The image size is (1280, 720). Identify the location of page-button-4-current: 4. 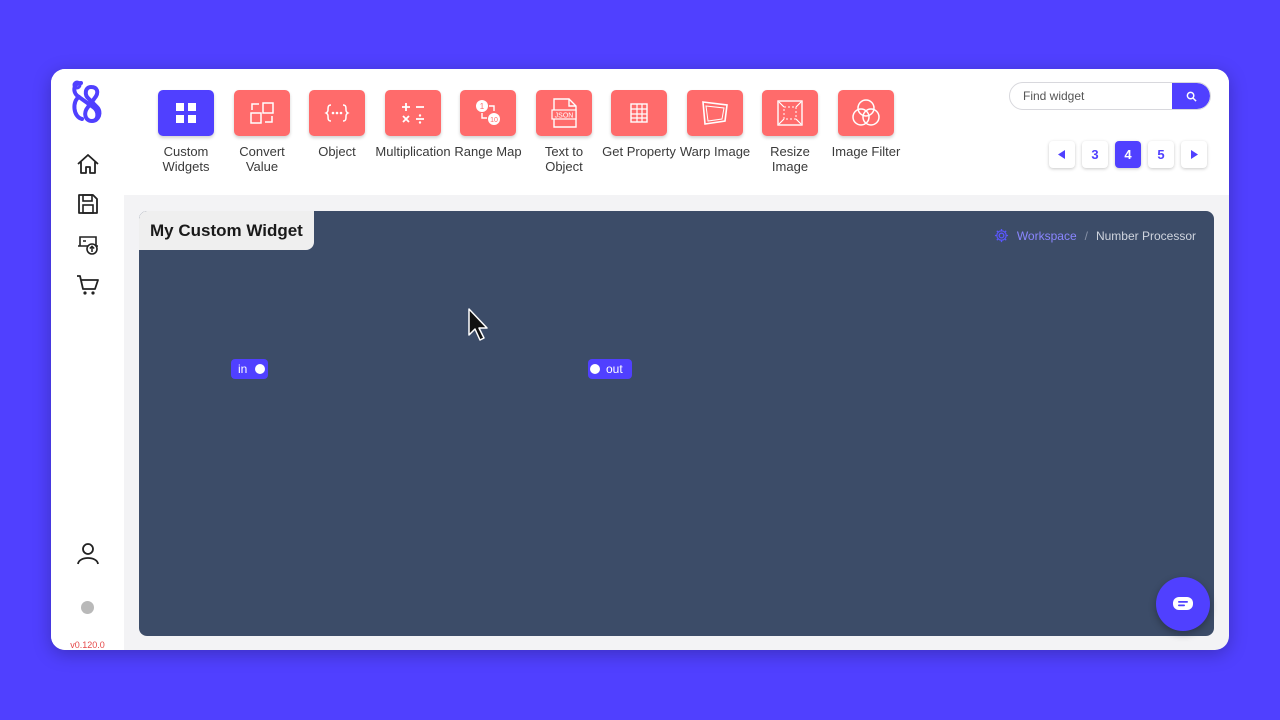
(1128, 154).